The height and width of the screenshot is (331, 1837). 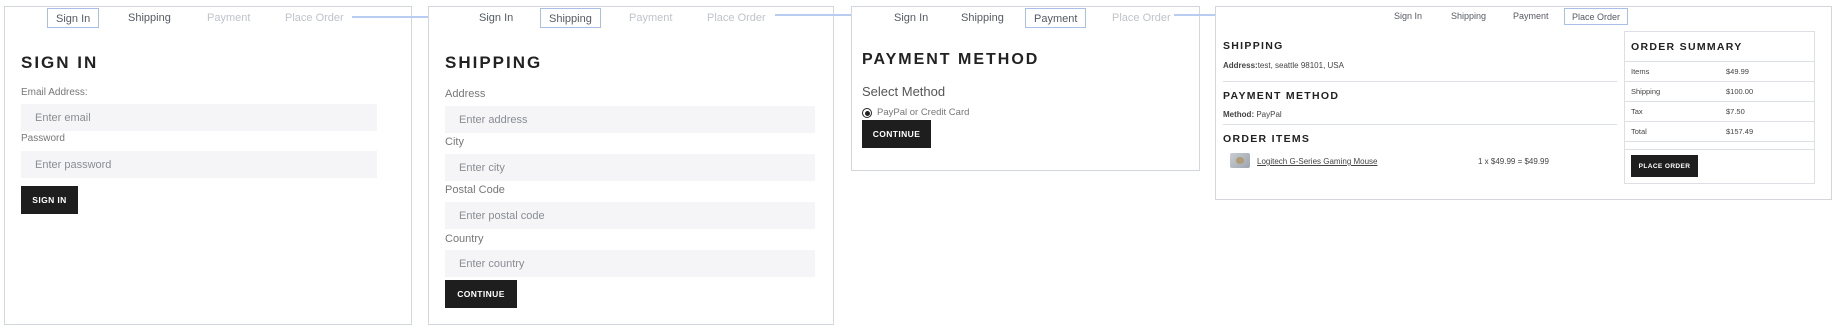 What do you see at coordinates (630, 119) in the screenshot?
I see `address-input` at bounding box center [630, 119].